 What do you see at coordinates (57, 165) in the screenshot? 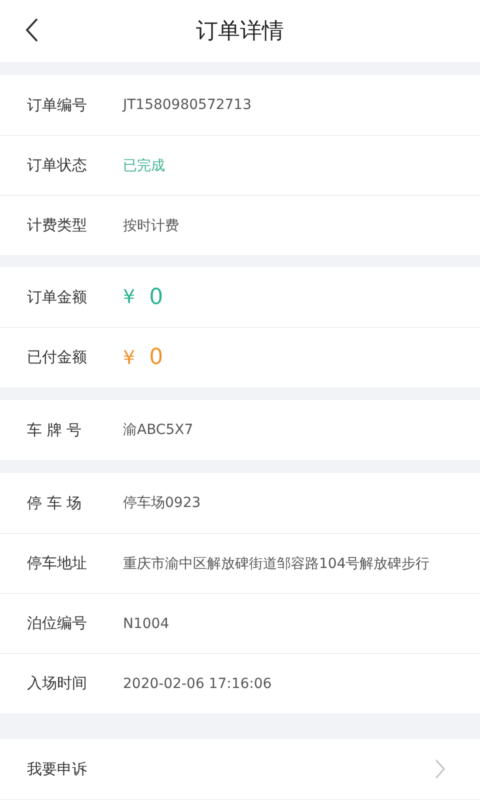
I see `field-label: 订单状态` at bounding box center [57, 165].